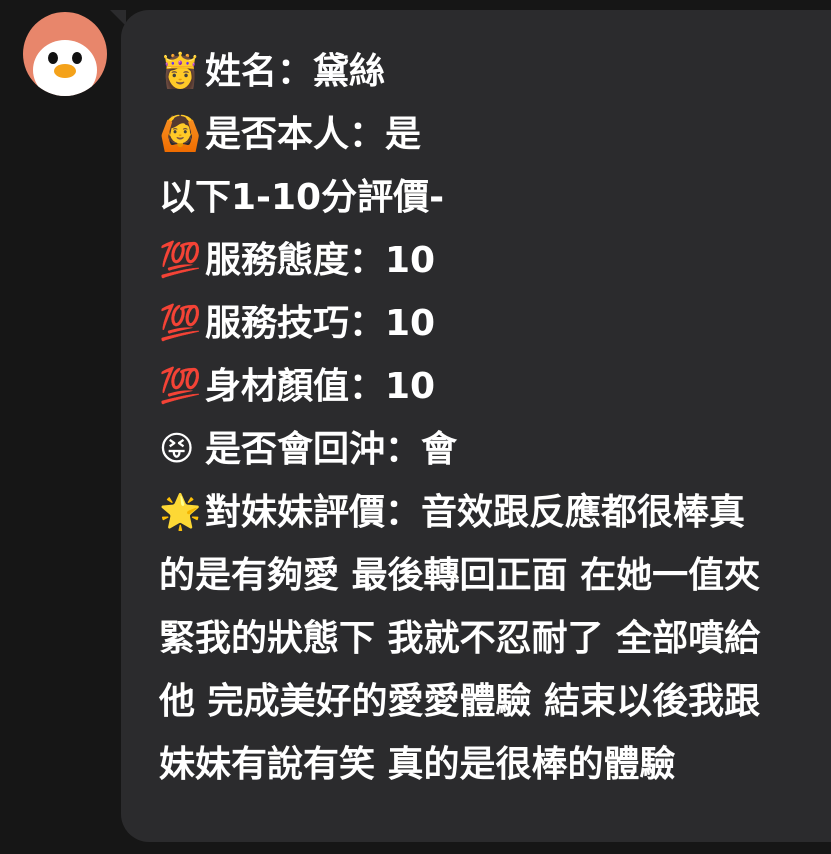  I want to click on princess-emoji-icon: 👸, so click(180, 71).